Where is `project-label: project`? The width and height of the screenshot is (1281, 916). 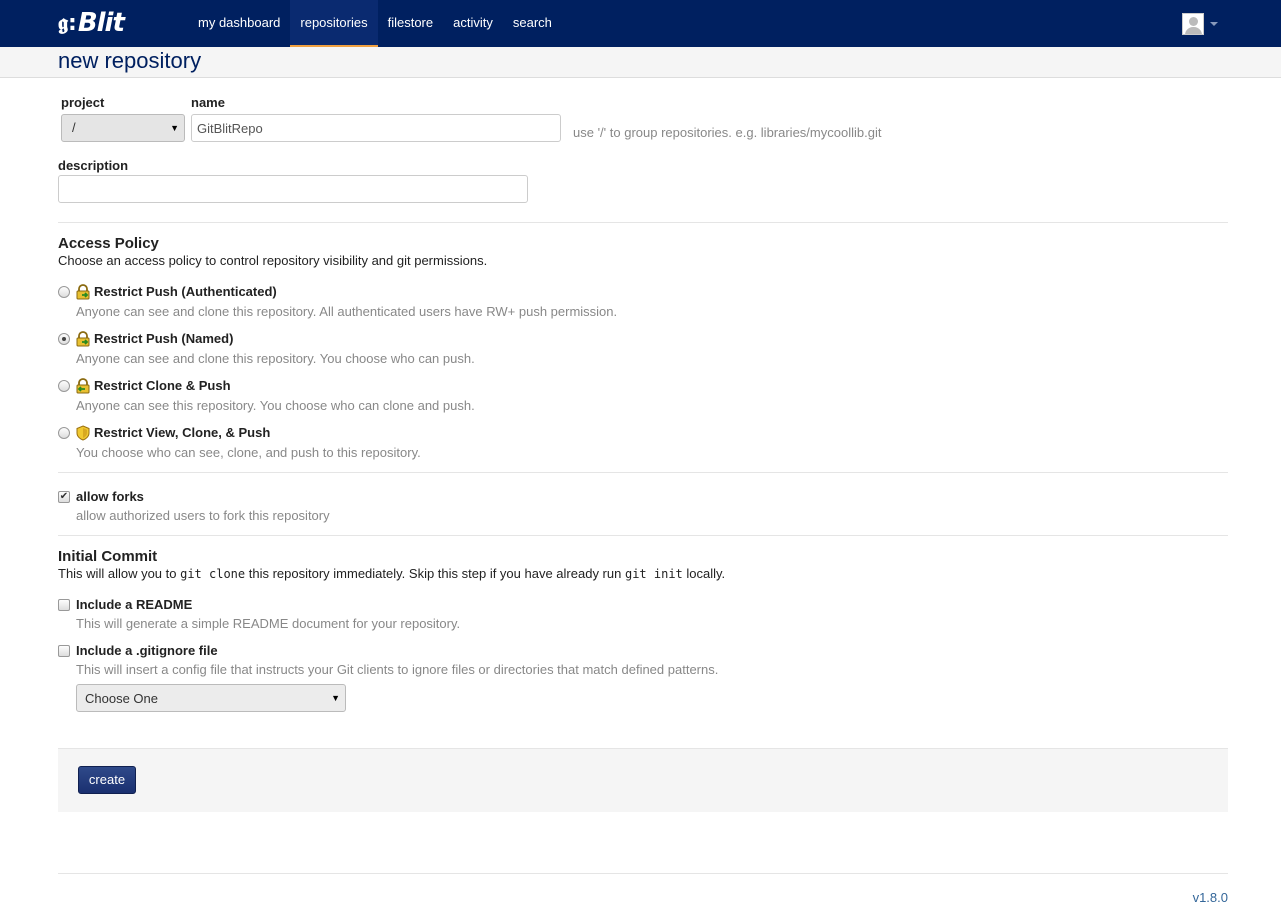 project-label: project is located at coordinates (83, 102).